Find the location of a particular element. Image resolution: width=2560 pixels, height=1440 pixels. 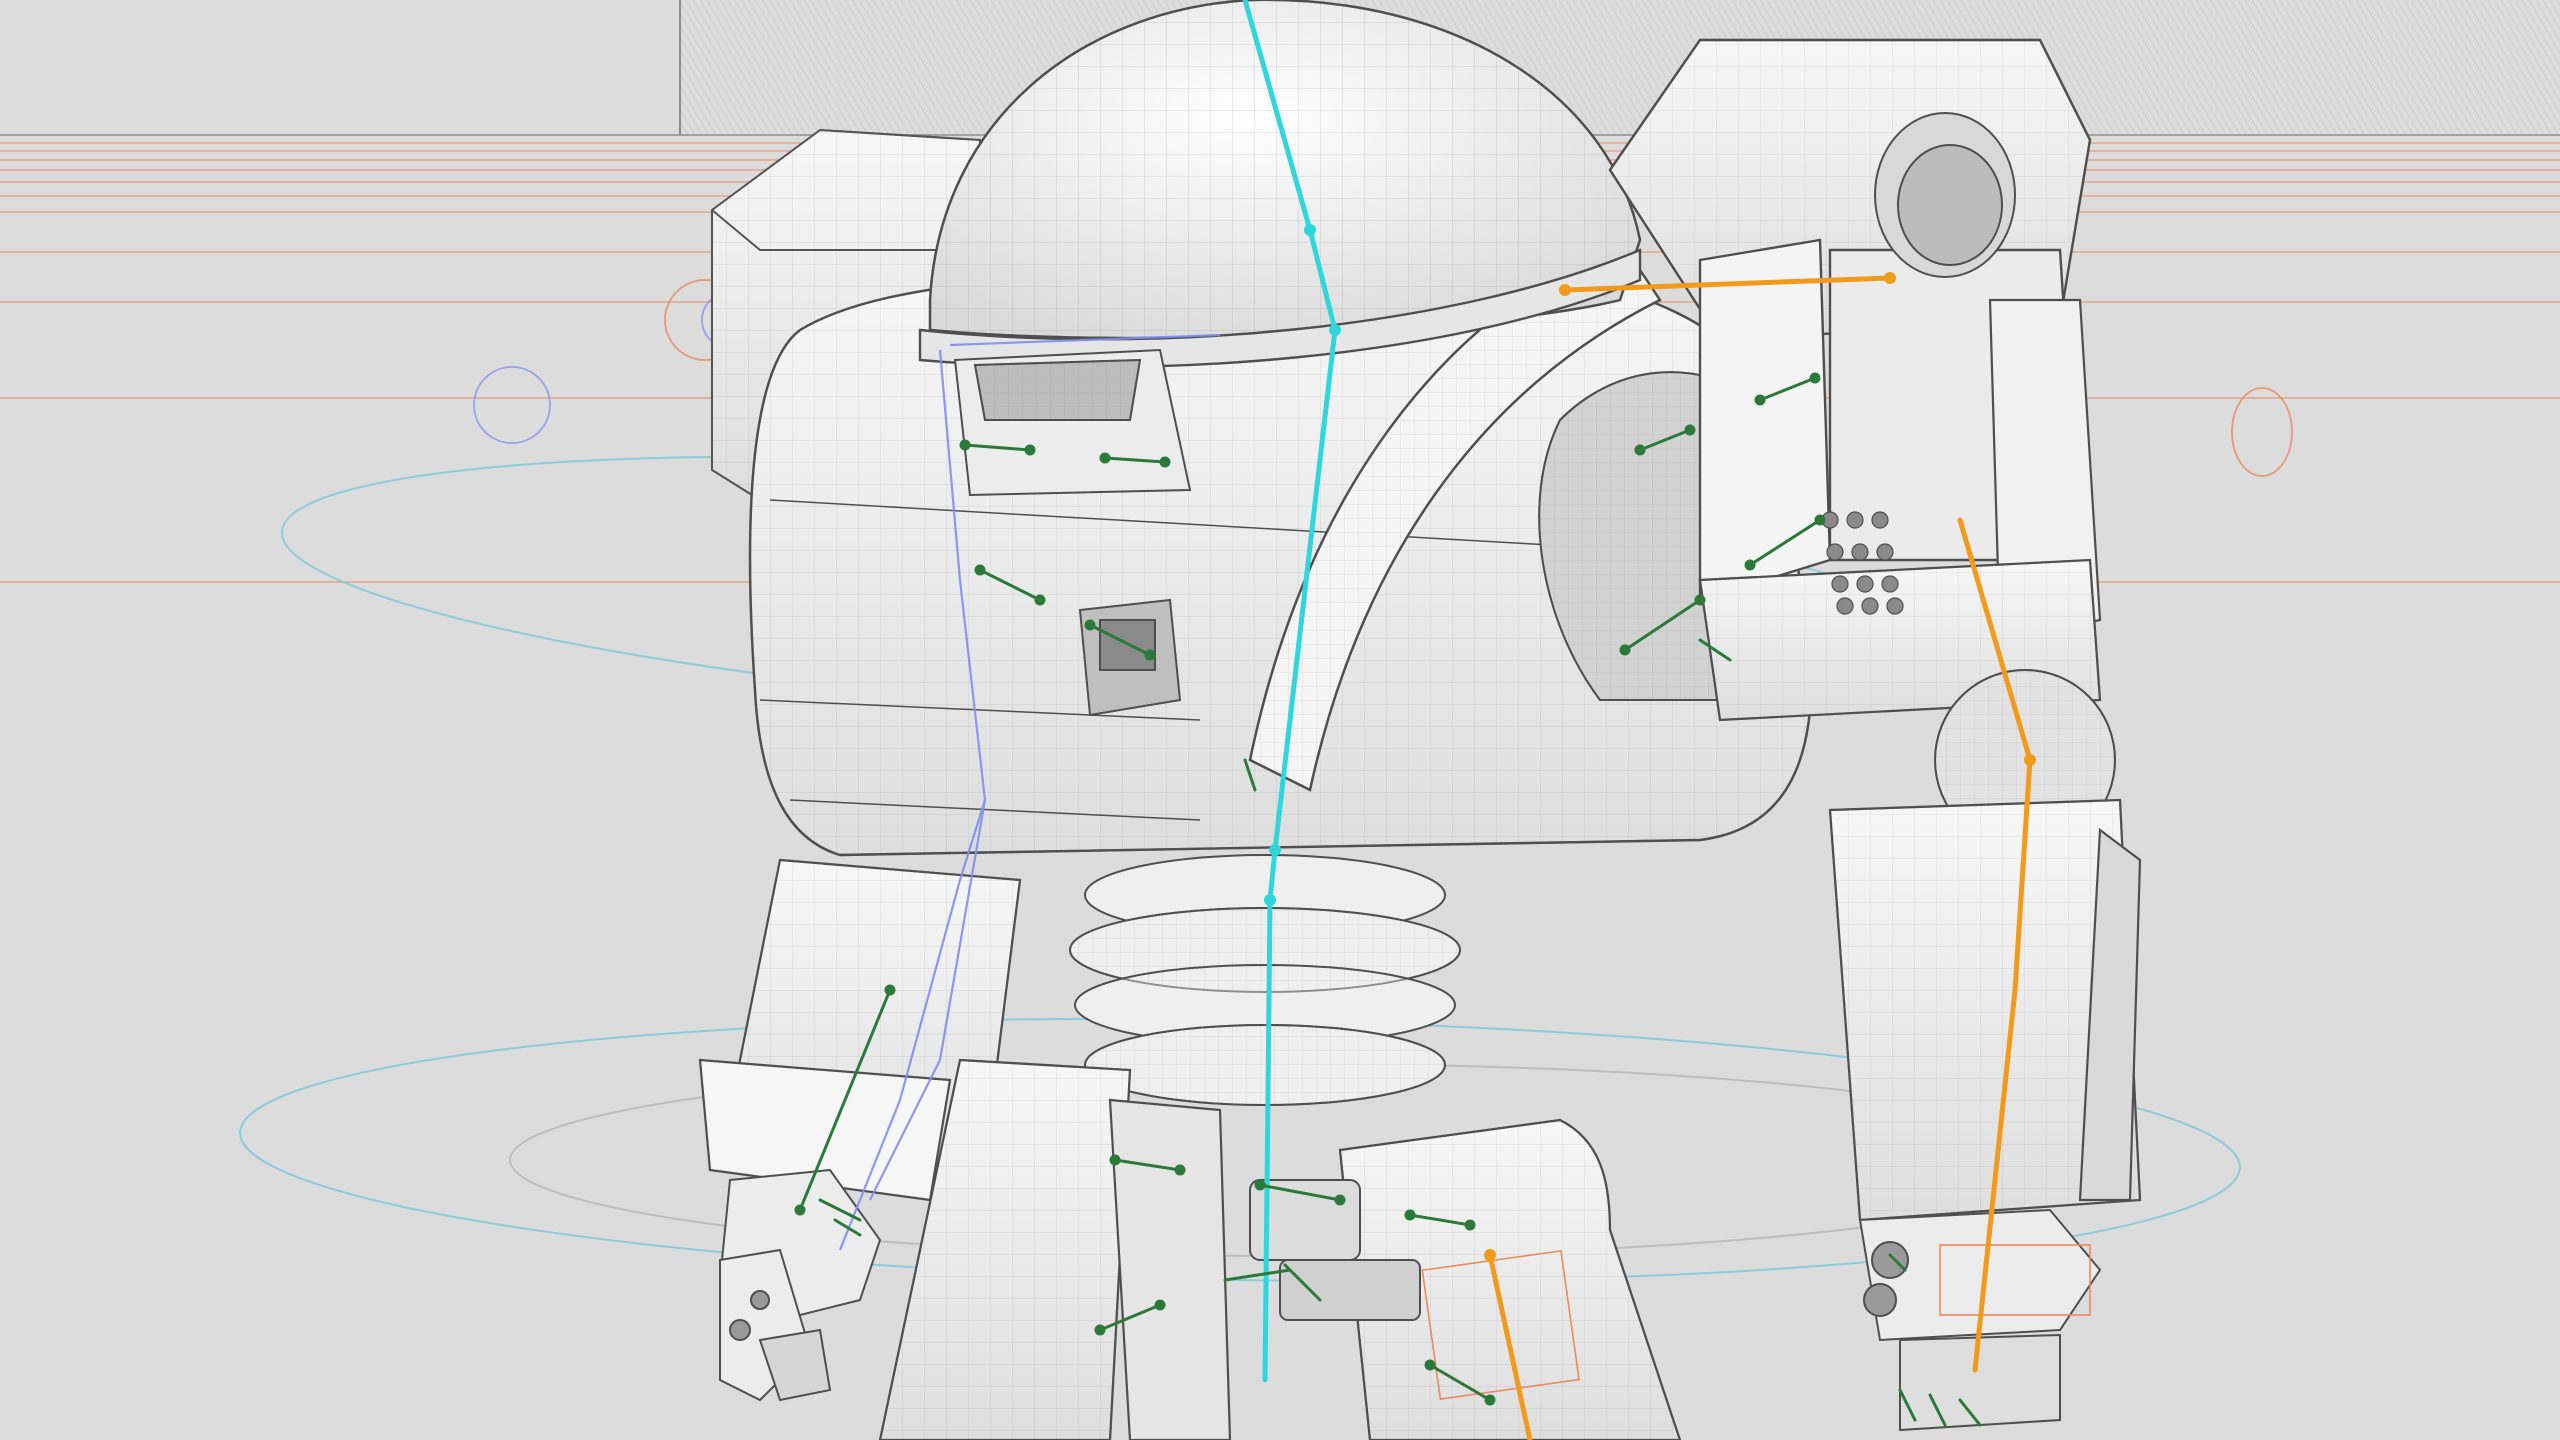

right-forearm is located at coordinates (1985, 1010).